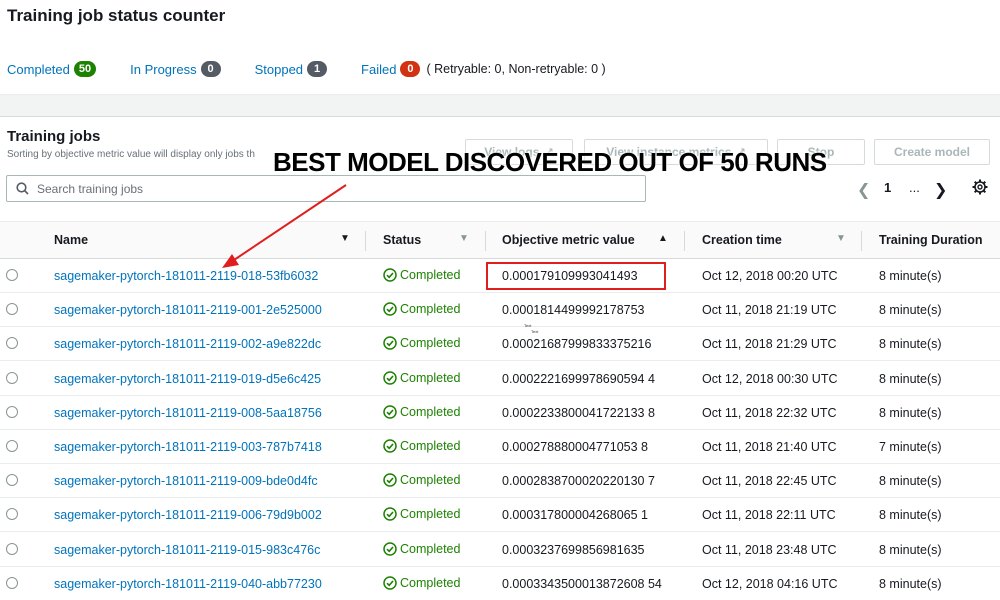 Image resolution: width=1000 pixels, height=600 pixels. What do you see at coordinates (38, 69) in the screenshot?
I see `counter-completed-label: Completed` at bounding box center [38, 69].